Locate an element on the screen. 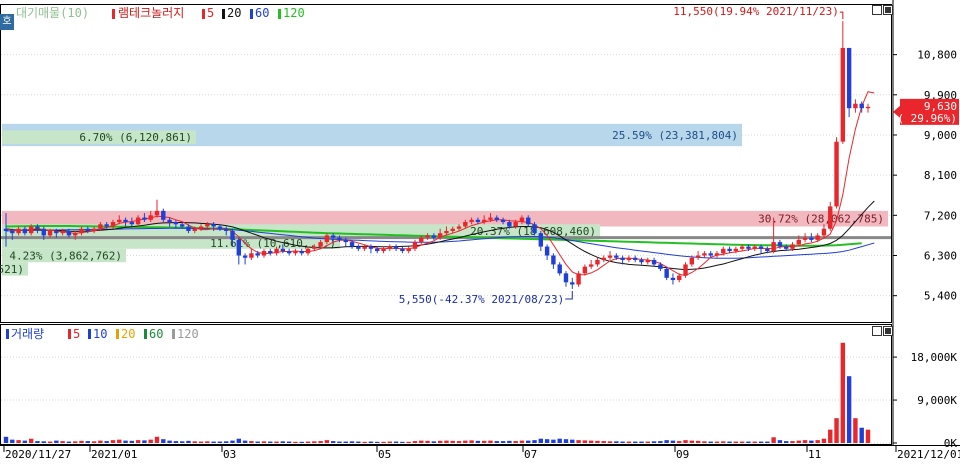 Image resolution: width=960 pixels, height=465 pixels. date-tick-label: 09 is located at coordinates (682, 454).